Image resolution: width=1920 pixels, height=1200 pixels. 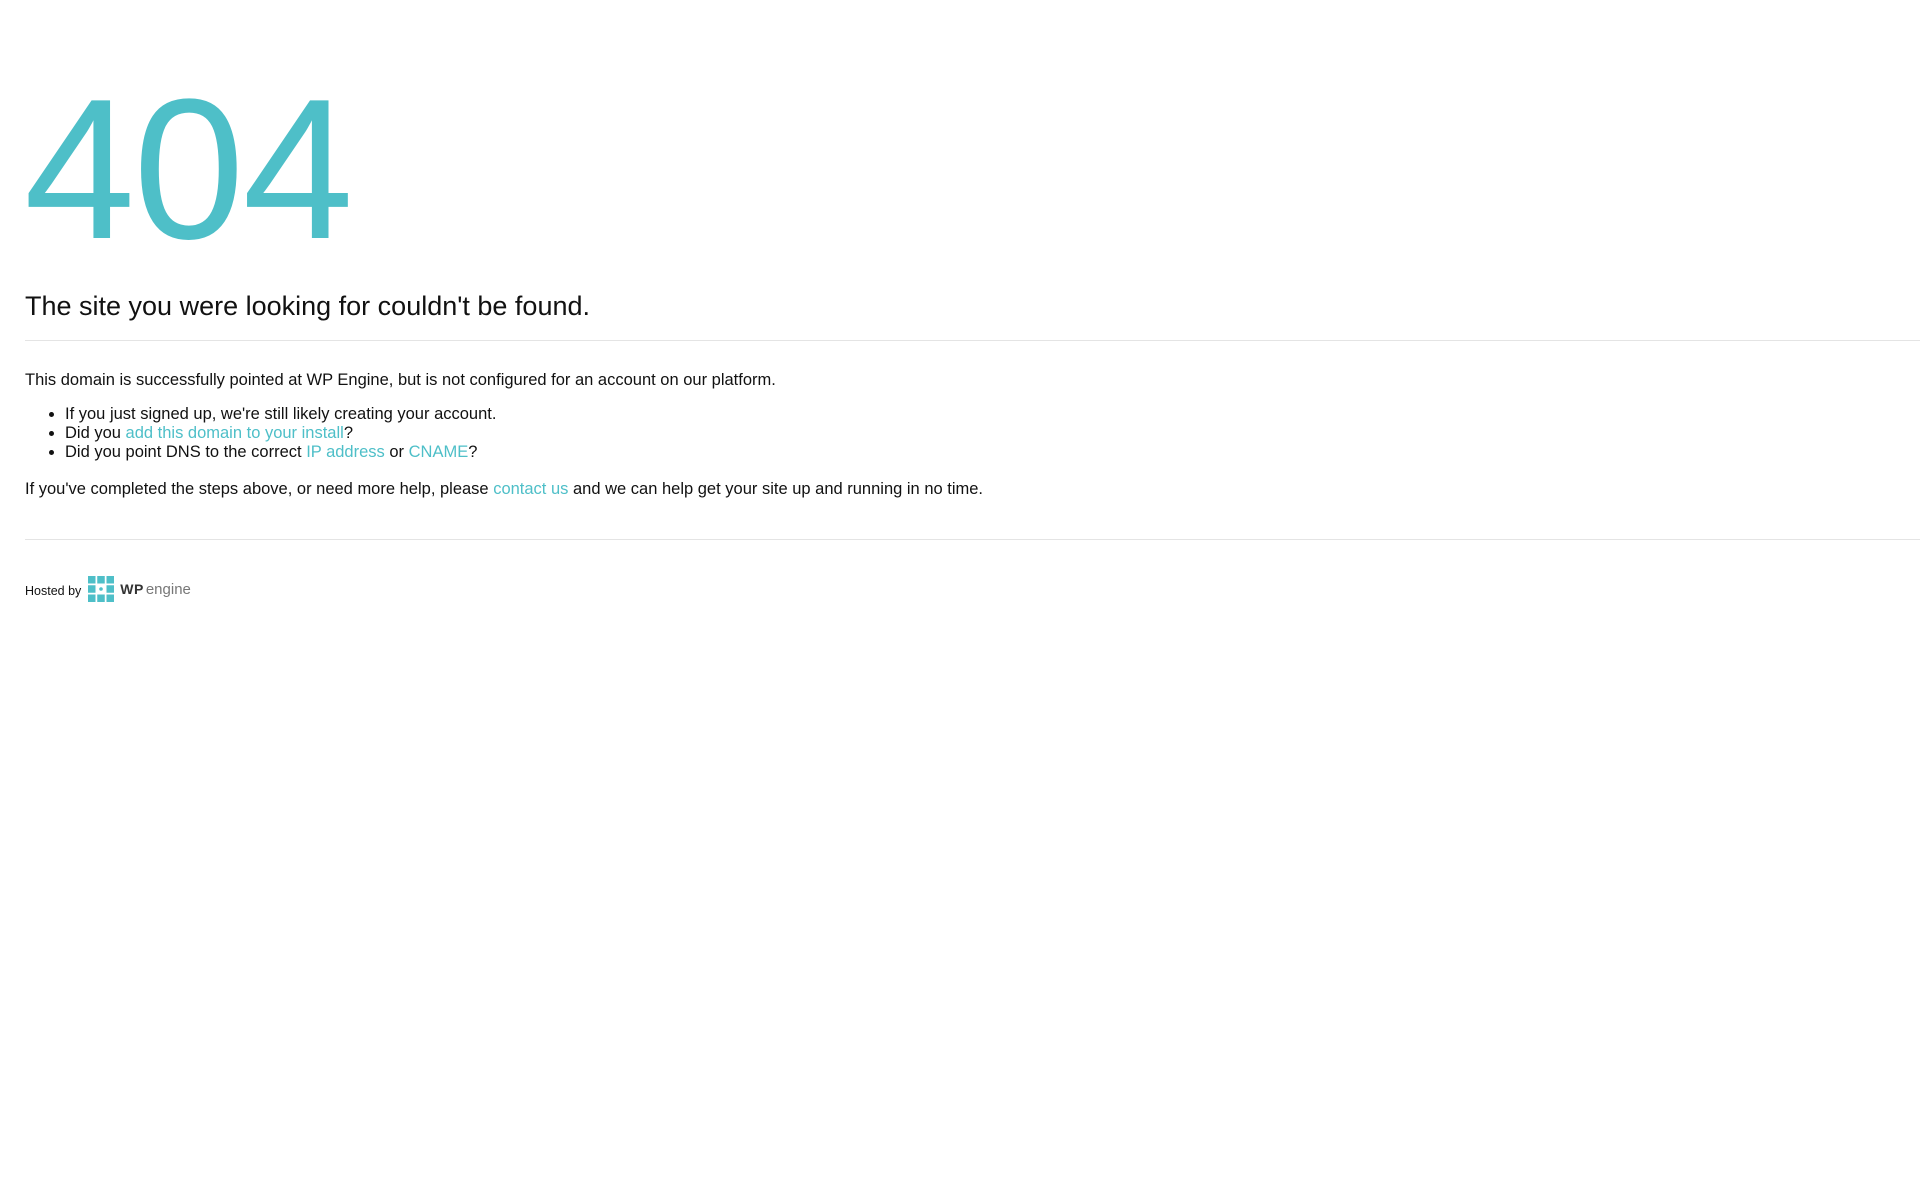 What do you see at coordinates (189, 169) in the screenshot?
I see `error-code: 404` at bounding box center [189, 169].